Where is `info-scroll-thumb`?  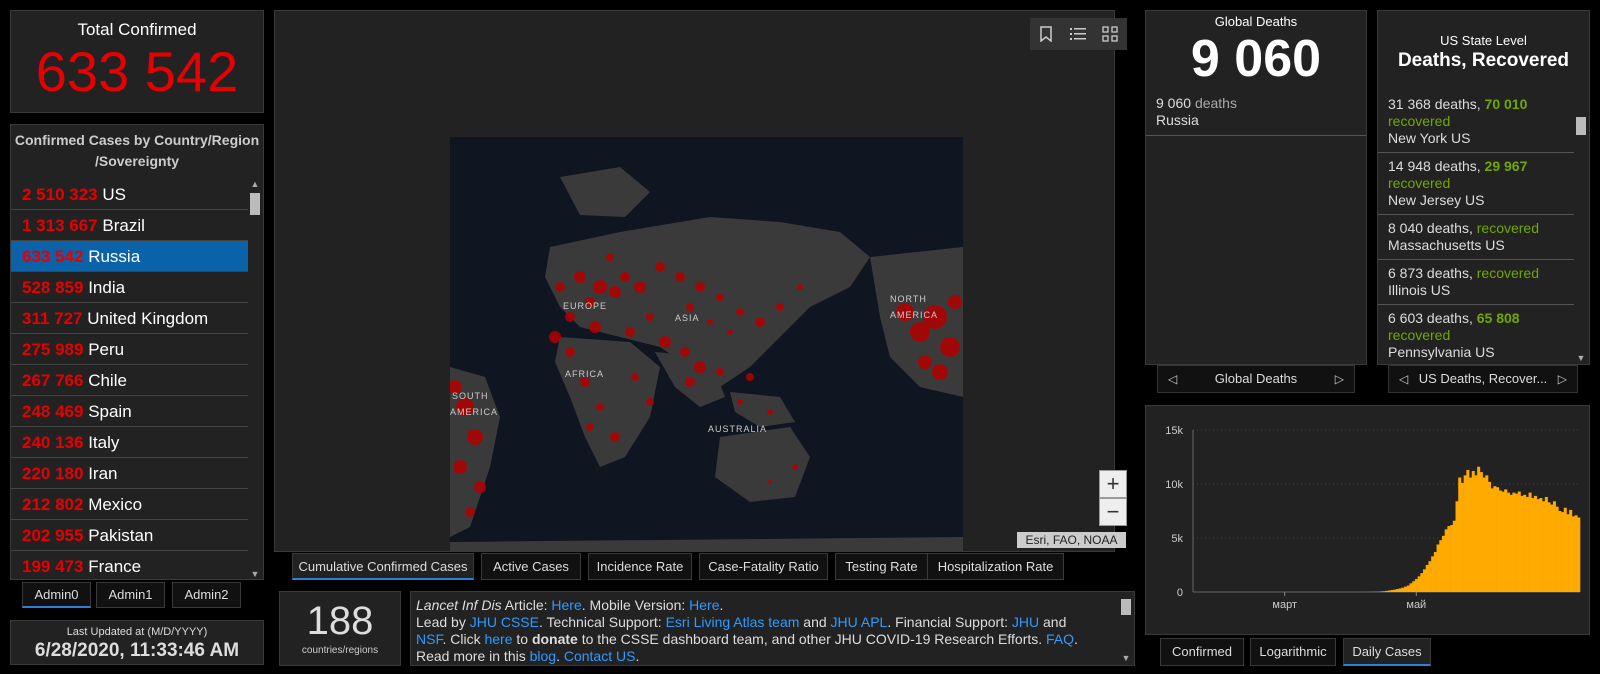 info-scroll-thumb is located at coordinates (1126, 607).